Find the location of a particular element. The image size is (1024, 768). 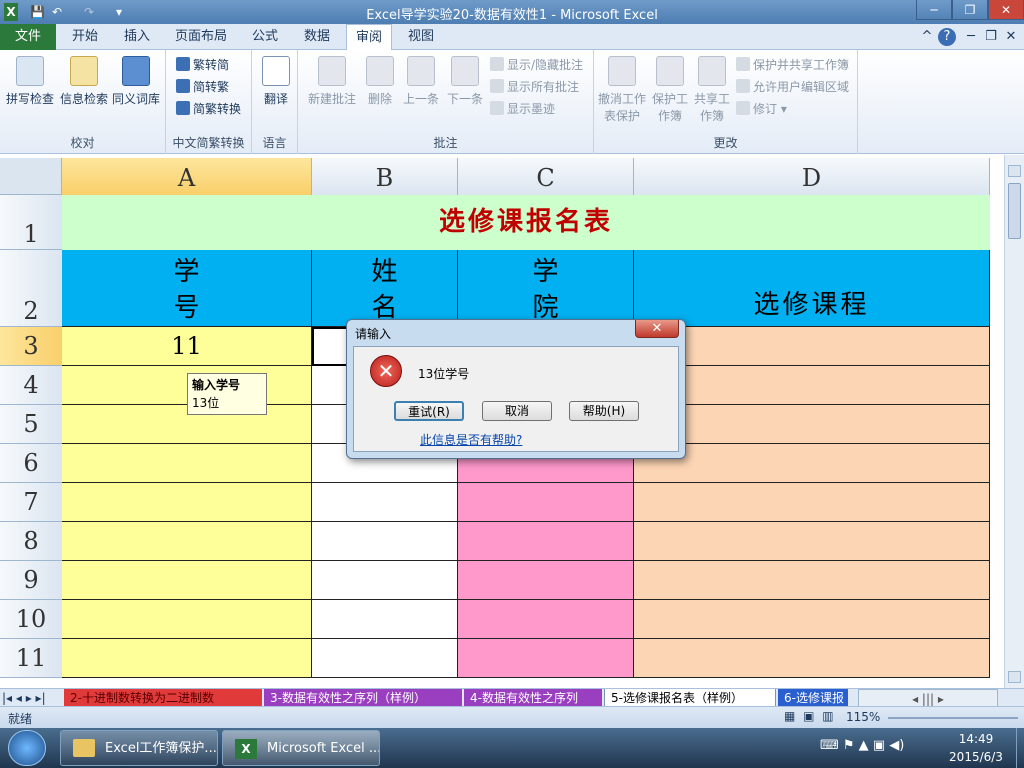

cell-a7 is located at coordinates (187, 502).